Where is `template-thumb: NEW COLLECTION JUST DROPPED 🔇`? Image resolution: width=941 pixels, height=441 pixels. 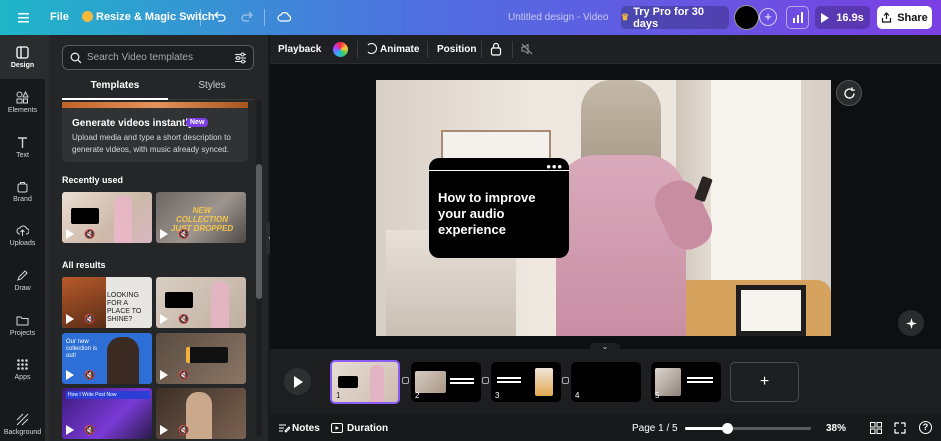
template-thumb: NEW COLLECTION JUST DROPPED 🔇 is located at coordinates (201, 217).